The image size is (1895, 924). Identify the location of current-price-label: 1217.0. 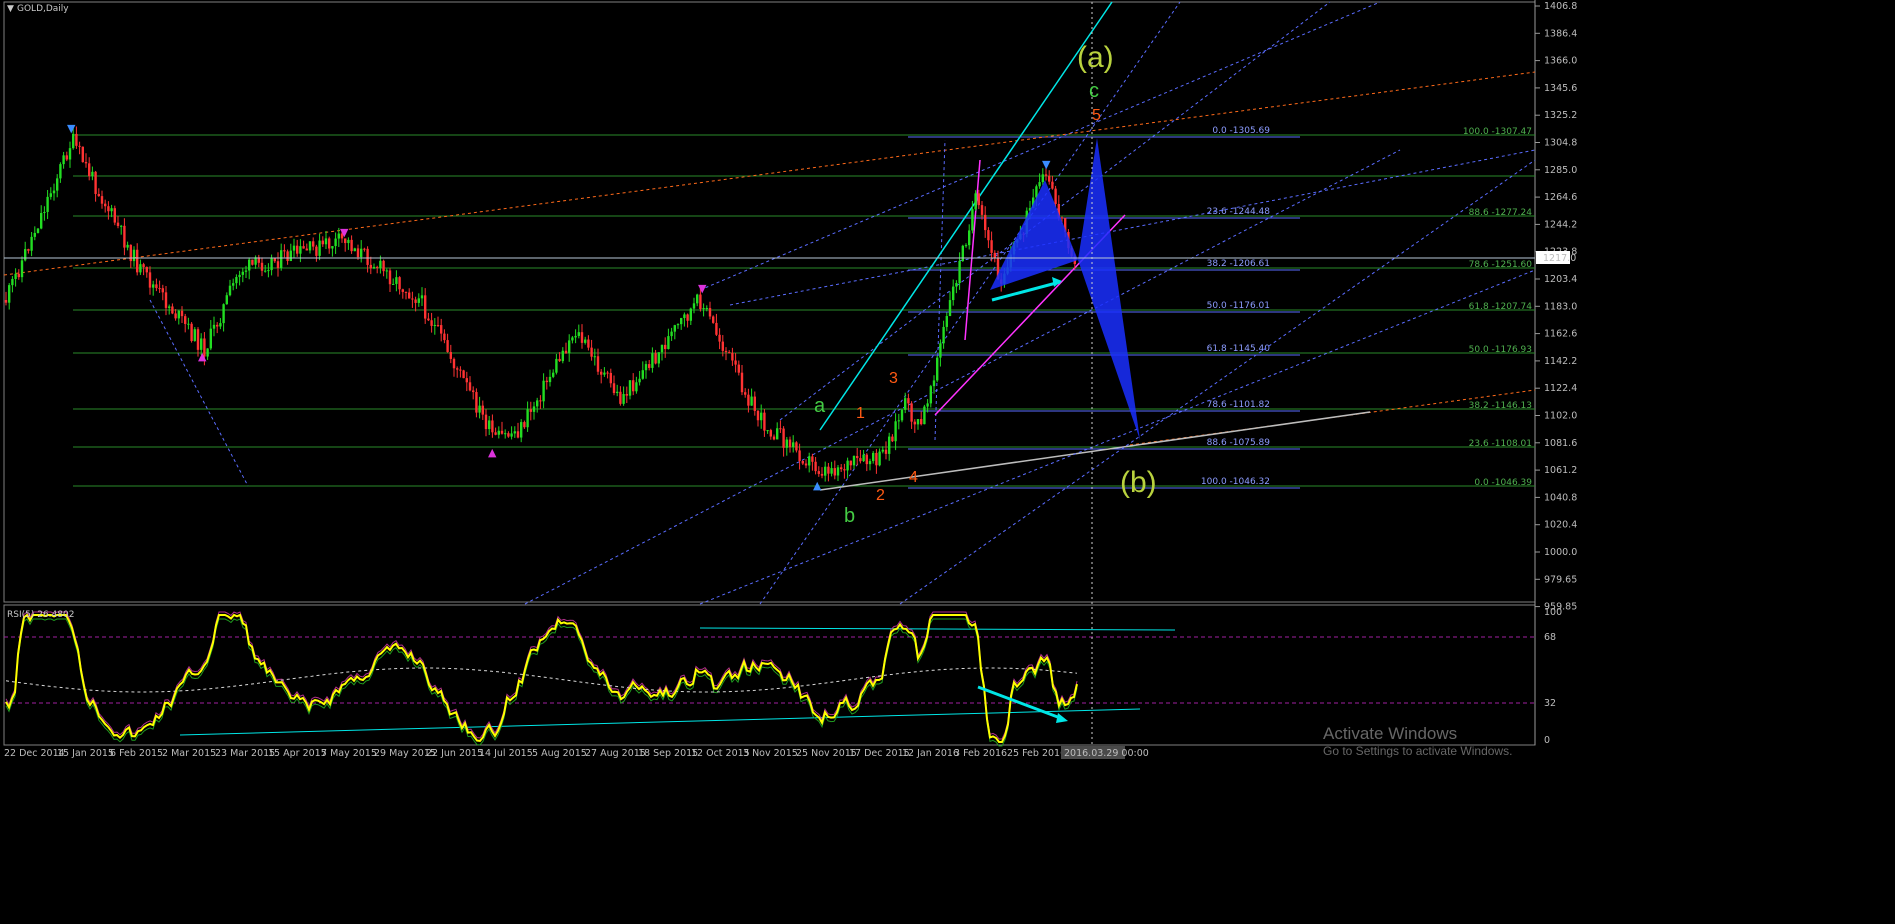
(1559, 258).